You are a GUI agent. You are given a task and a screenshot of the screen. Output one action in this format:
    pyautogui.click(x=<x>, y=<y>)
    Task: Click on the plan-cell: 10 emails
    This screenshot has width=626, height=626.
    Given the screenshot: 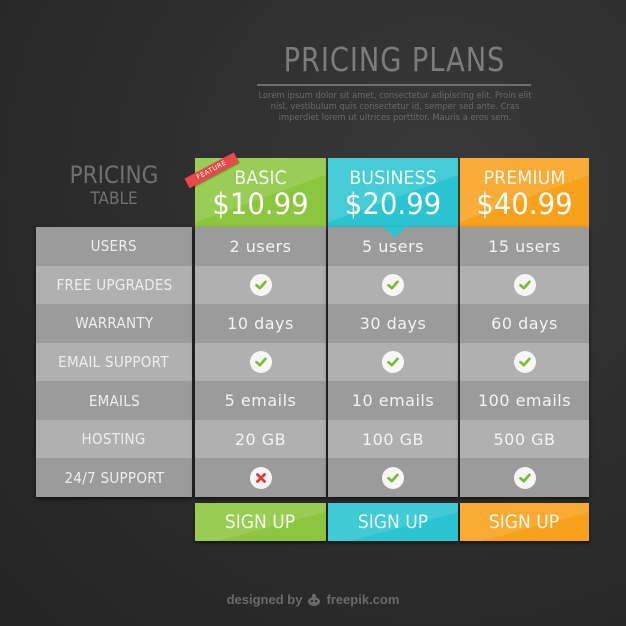 What is the action you would take?
    pyautogui.click(x=393, y=400)
    